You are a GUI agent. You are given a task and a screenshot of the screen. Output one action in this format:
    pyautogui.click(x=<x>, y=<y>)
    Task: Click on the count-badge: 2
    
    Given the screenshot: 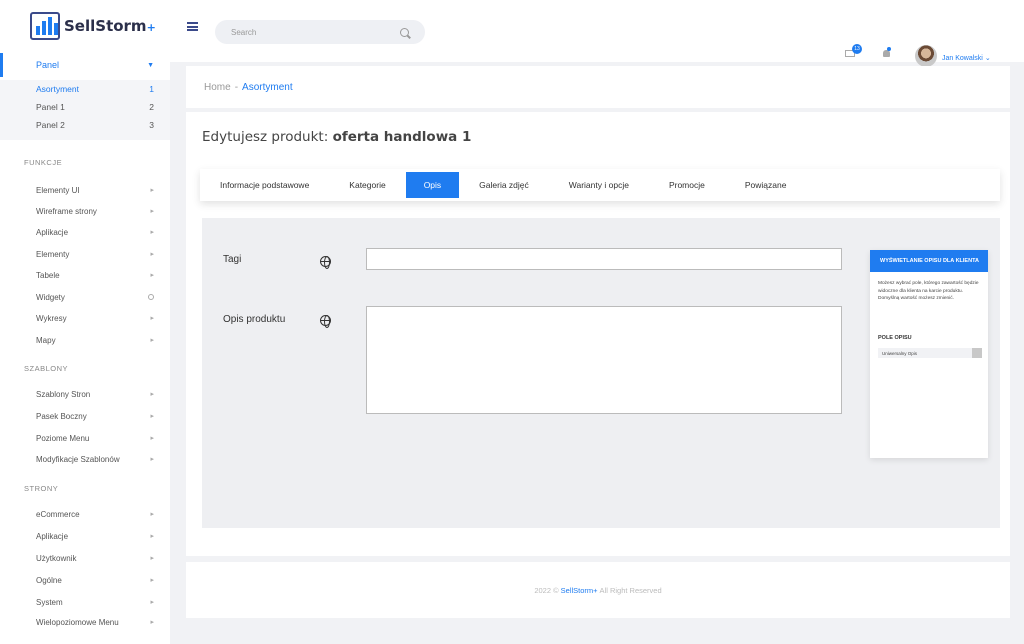 What is the action you would take?
    pyautogui.click(x=151, y=107)
    